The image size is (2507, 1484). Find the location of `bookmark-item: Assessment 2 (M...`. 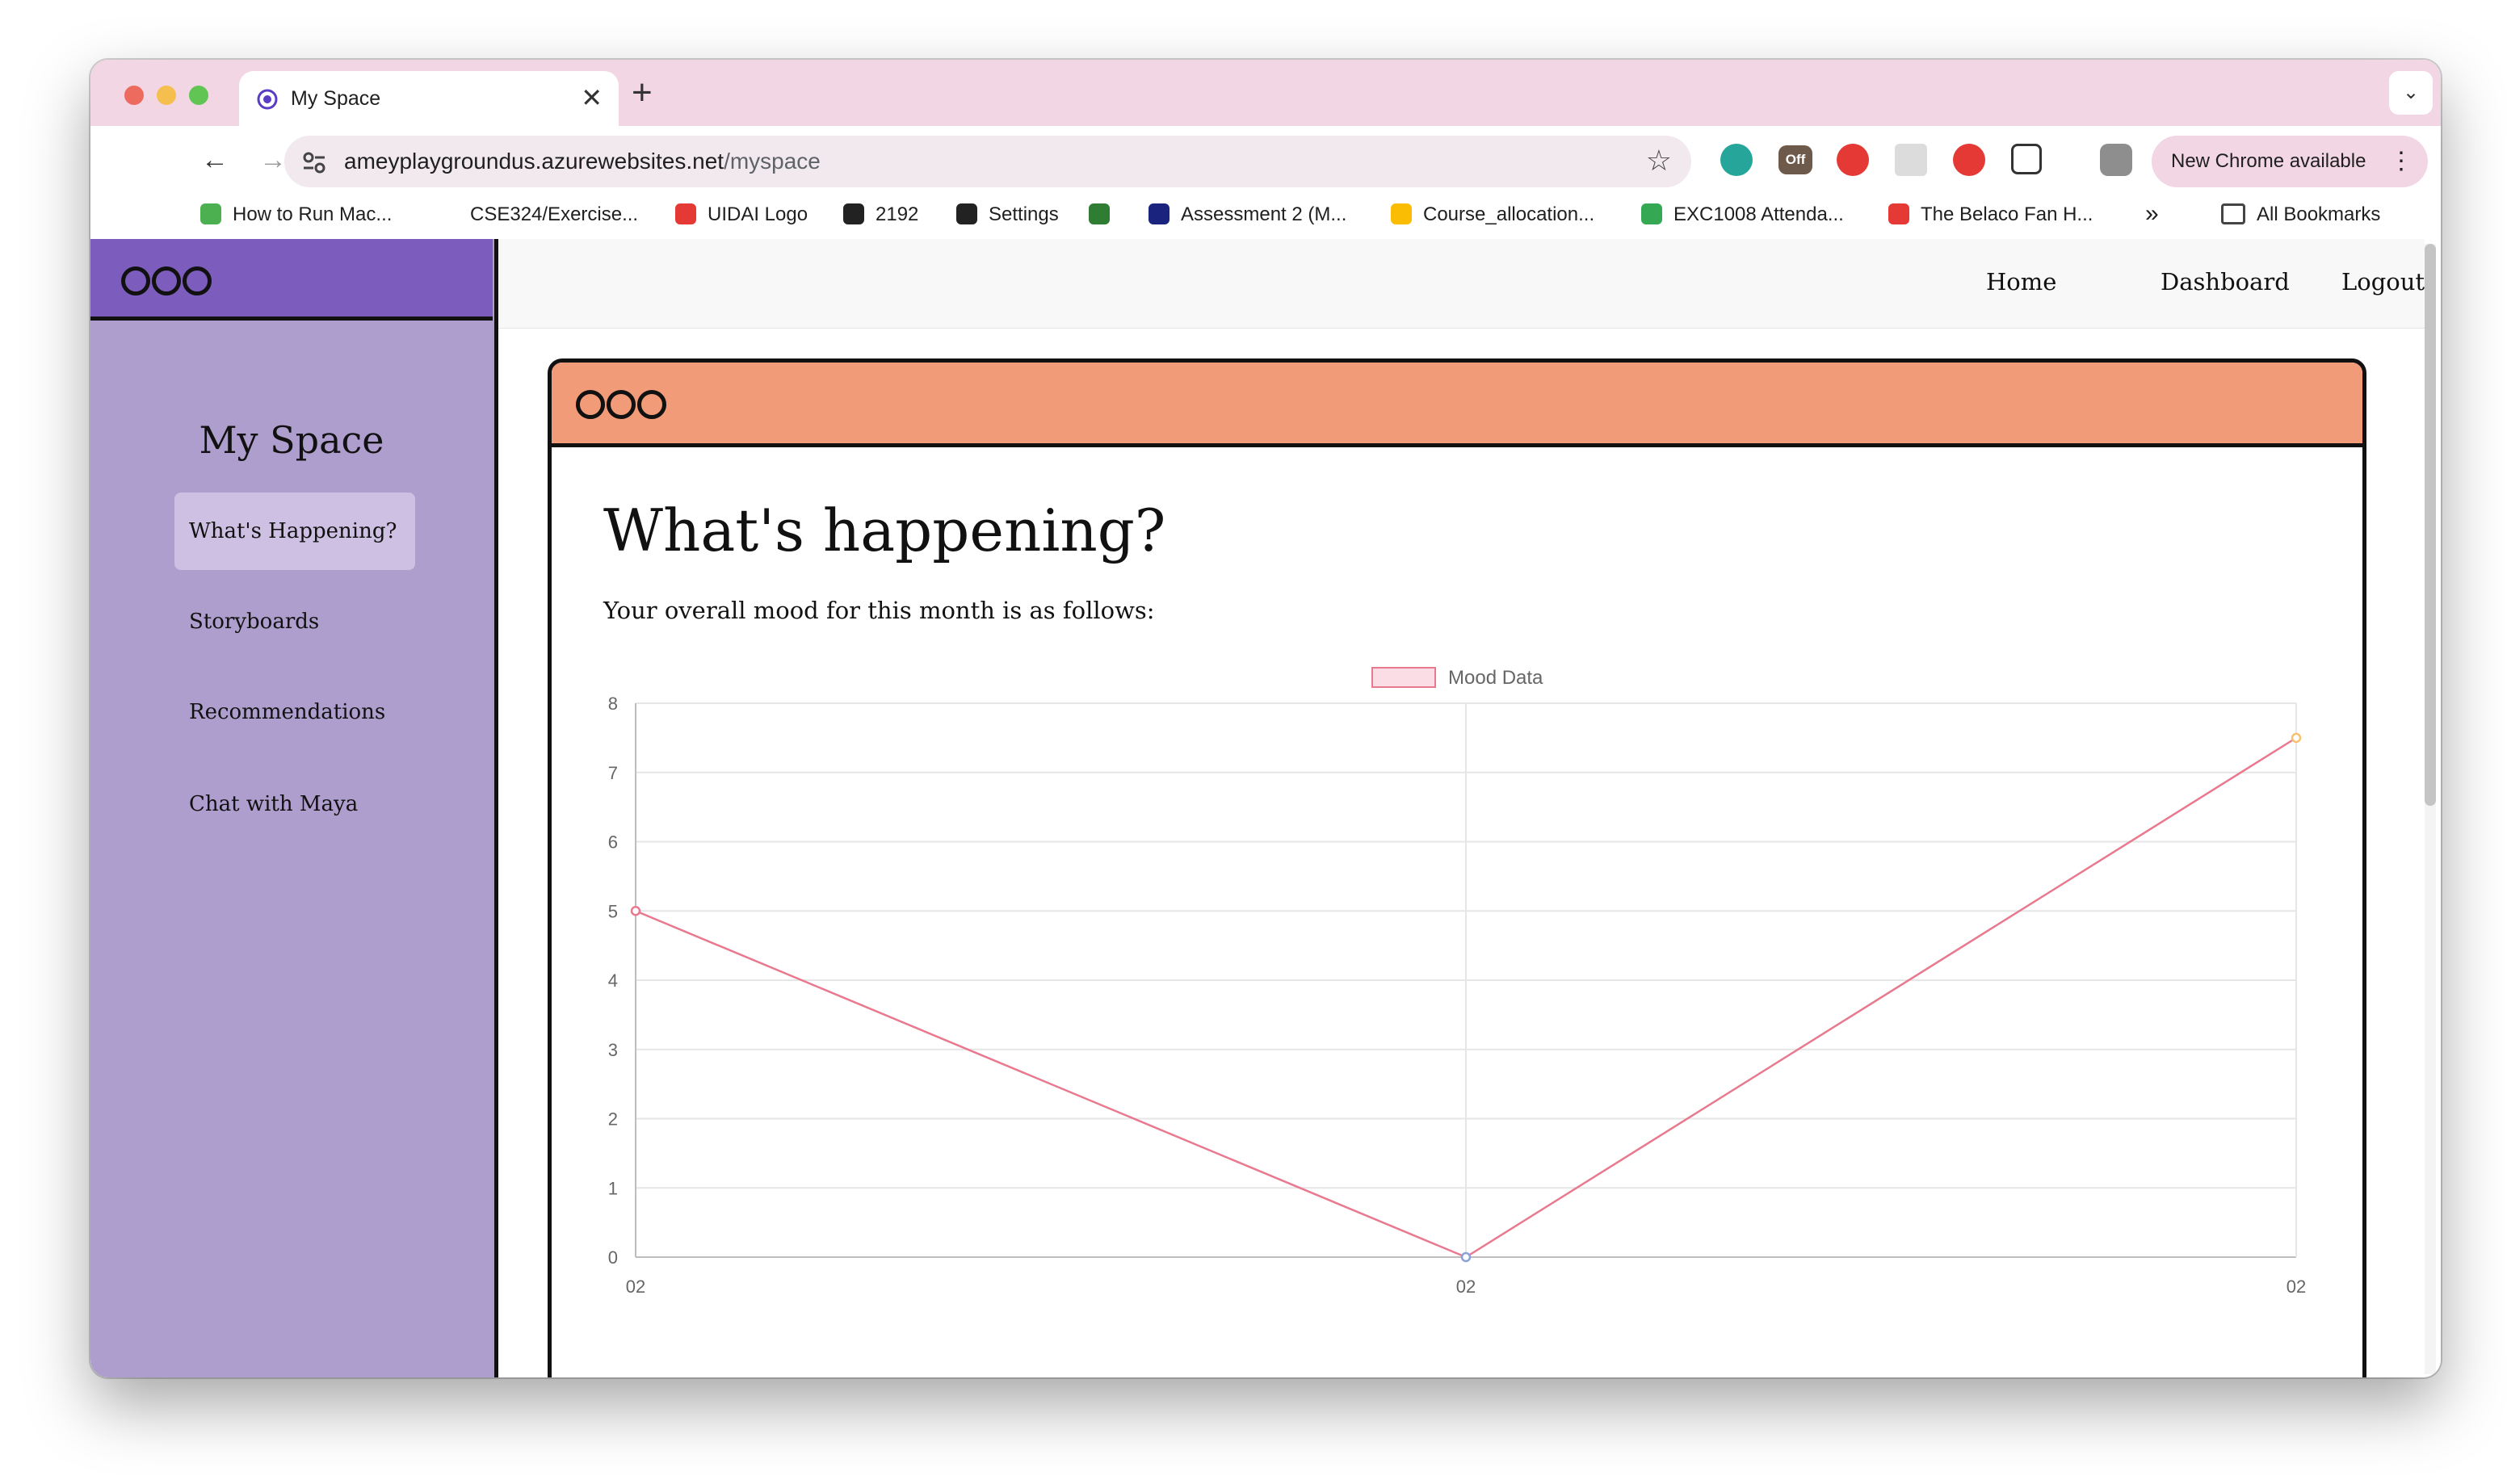

bookmark-item: Assessment 2 (M... is located at coordinates (1247, 214).